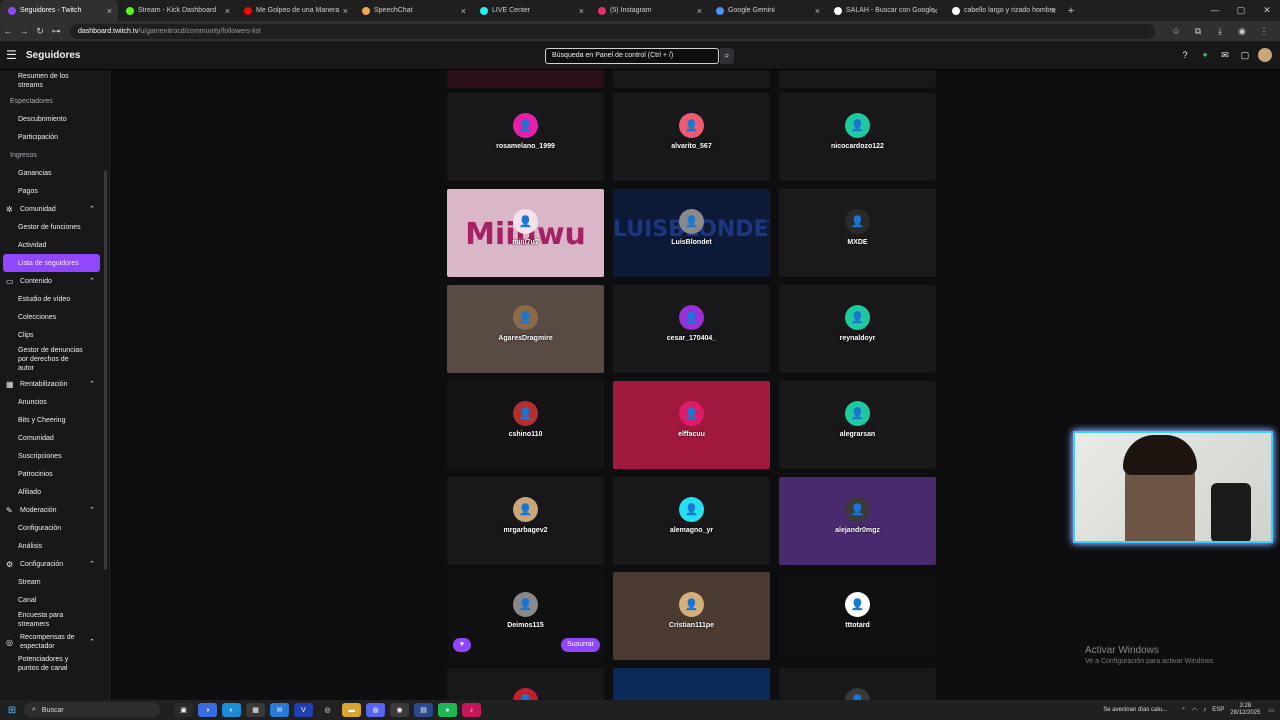 The width and height of the screenshot is (1280, 720). Describe the element at coordinates (1245, 710) in the screenshot. I see `clock: 3:28 28/12/2025` at that location.